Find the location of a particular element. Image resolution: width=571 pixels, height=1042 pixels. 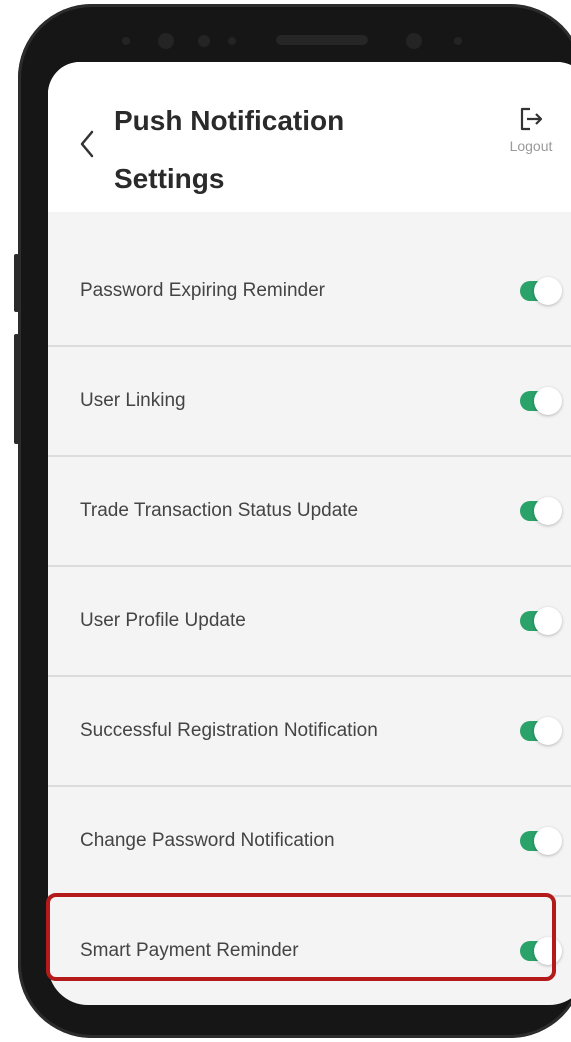

setting-label: User Linking is located at coordinates (133, 400).